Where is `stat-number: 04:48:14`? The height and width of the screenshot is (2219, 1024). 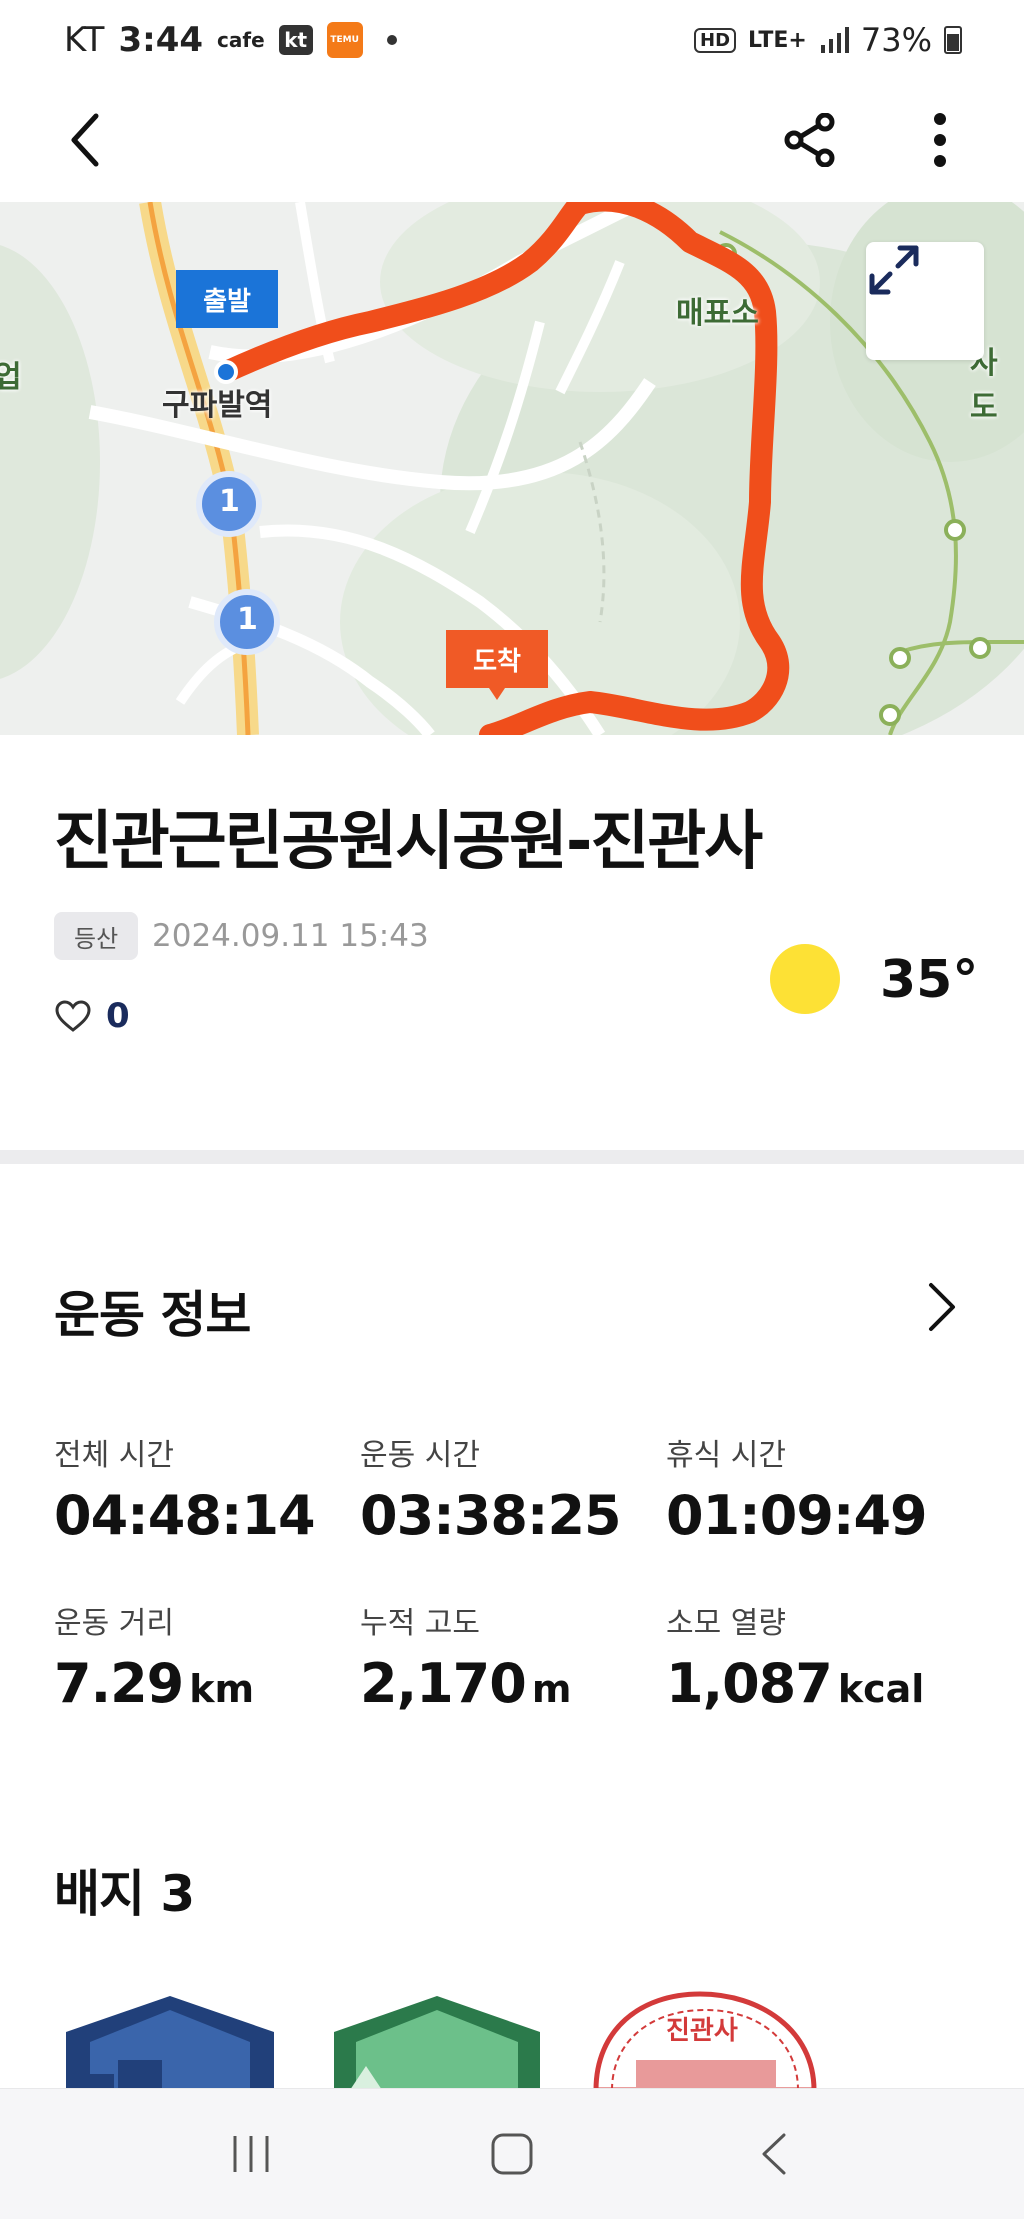
stat-number: 04:48:14 is located at coordinates (185, 1515).